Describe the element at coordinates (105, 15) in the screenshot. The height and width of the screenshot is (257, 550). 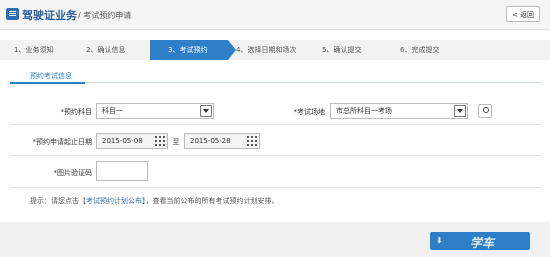
I see `page-subtitle: / 考试预约申请` at that location.